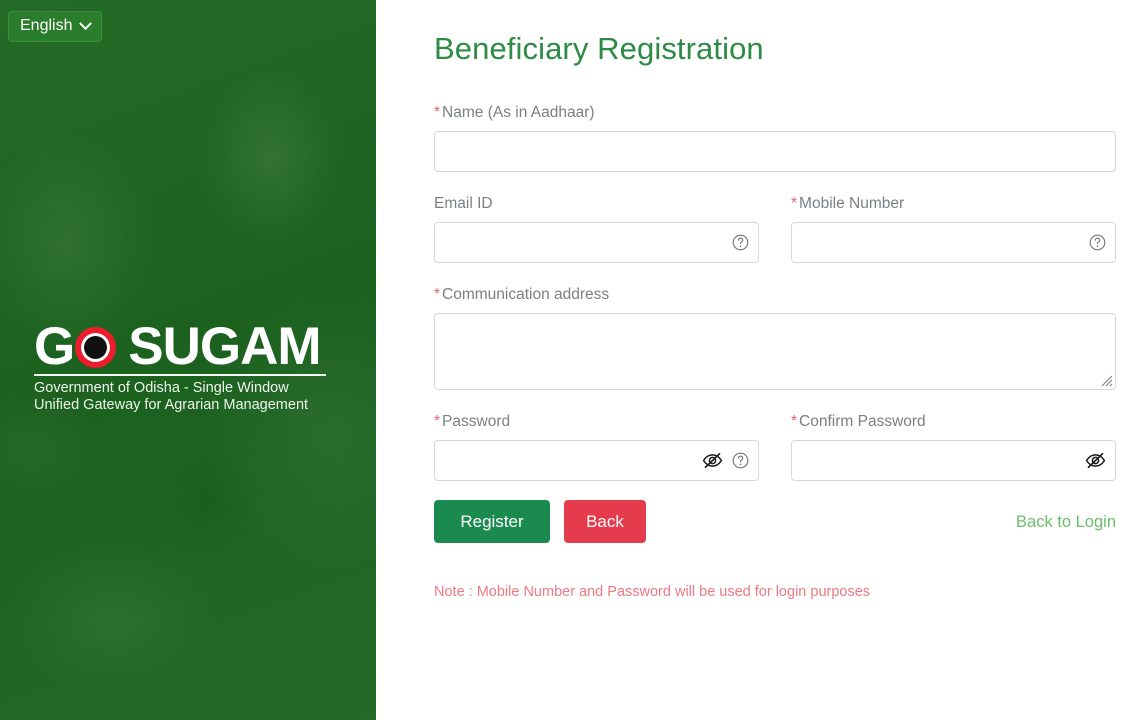 This screenshot has height=720, width=1128. Describe the element at coordinates (775, 113) in the screenshot. I see `label-name: * Name (As in Aadhaar)` at that location.